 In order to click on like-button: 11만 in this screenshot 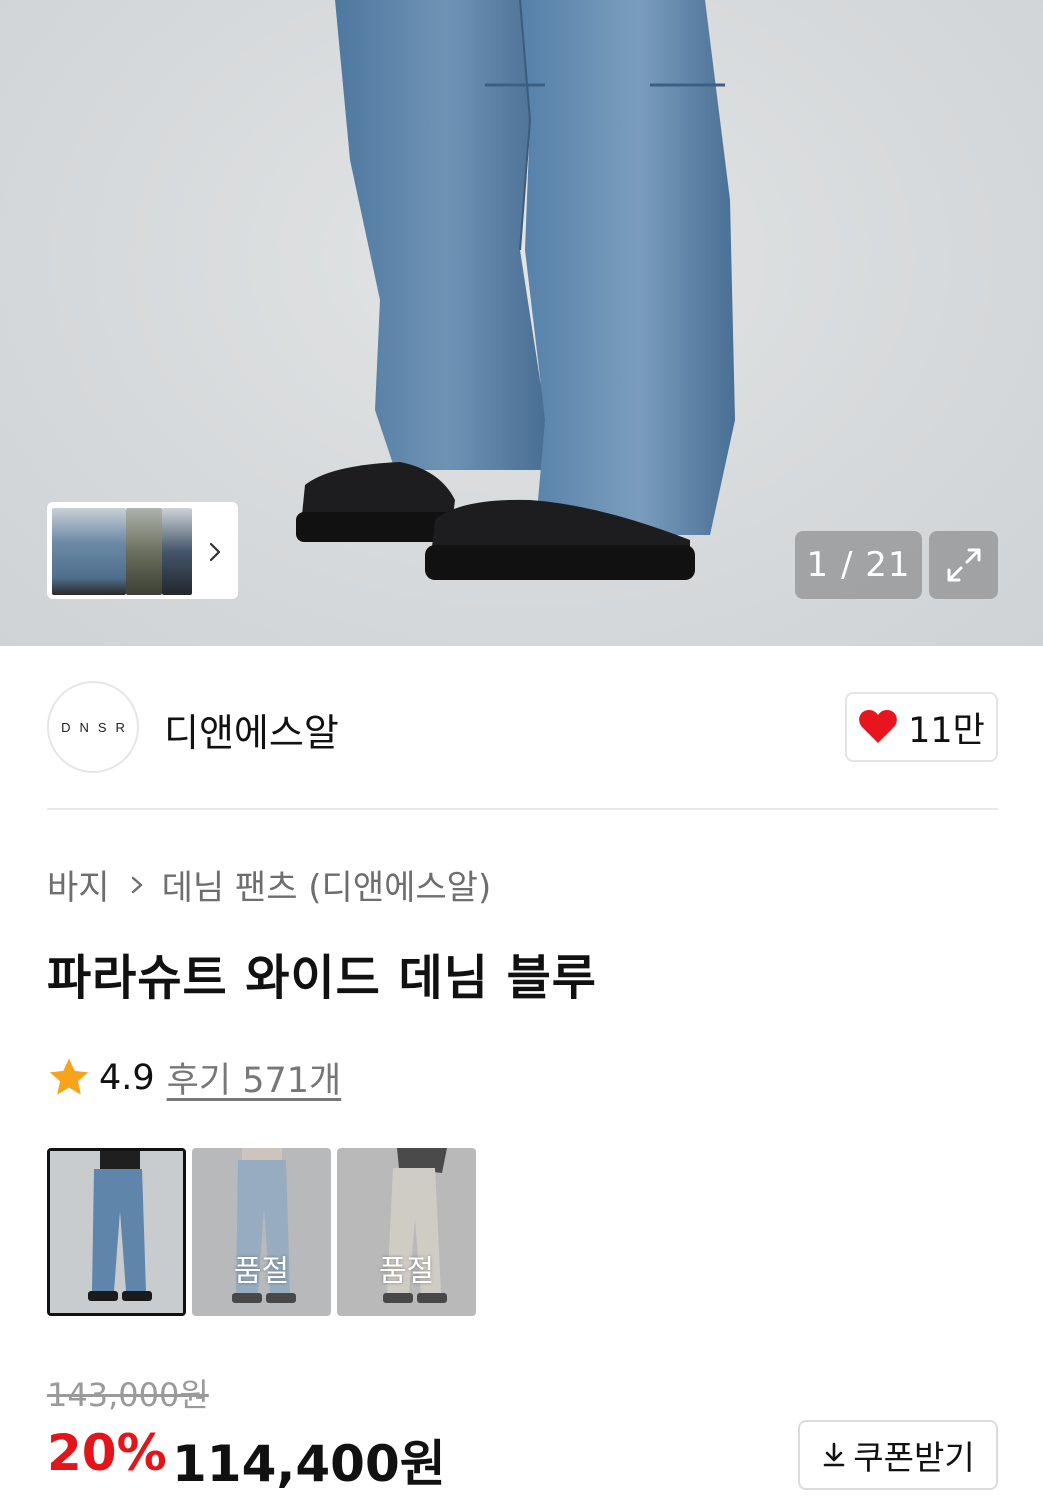, I will do `click(921, 727)`.